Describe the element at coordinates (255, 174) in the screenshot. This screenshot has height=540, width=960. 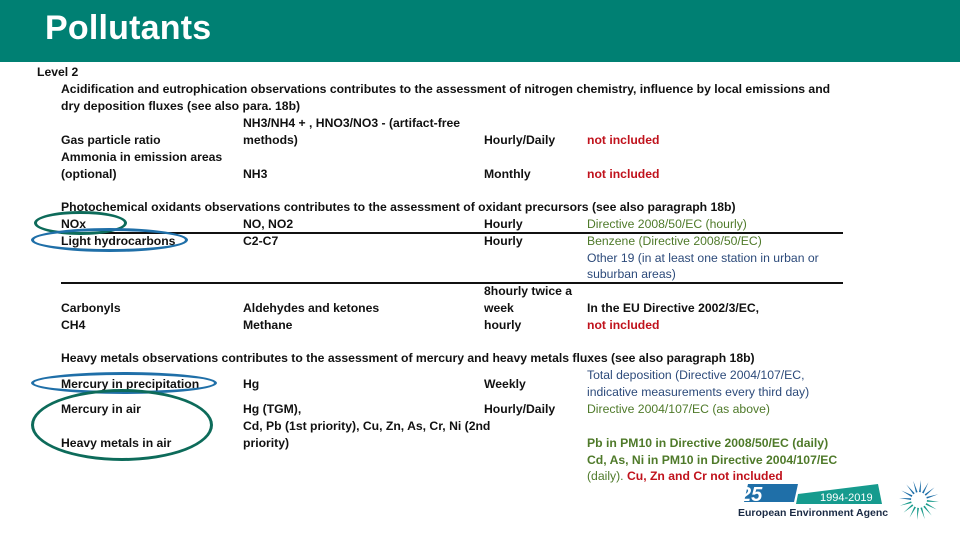
I see `species-cell: NH3` at that location.